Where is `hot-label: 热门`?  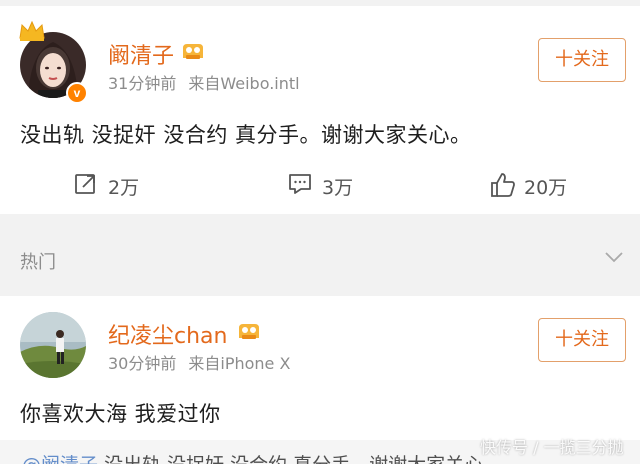 hot-label: 热门 is located at coordinates (38, 262).